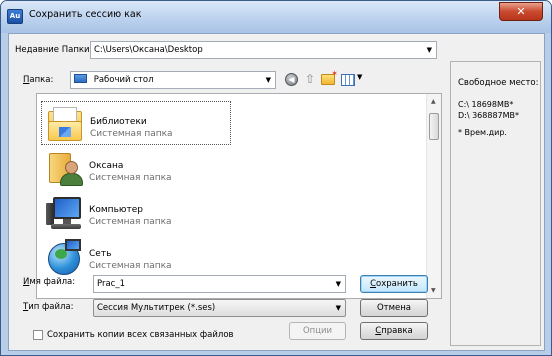 The image size is (552, 356). What do you see at coordinates (433, 290) in the screenshot?
I see `scroll-down-icon: ▼` at bounding box center [433, 290].